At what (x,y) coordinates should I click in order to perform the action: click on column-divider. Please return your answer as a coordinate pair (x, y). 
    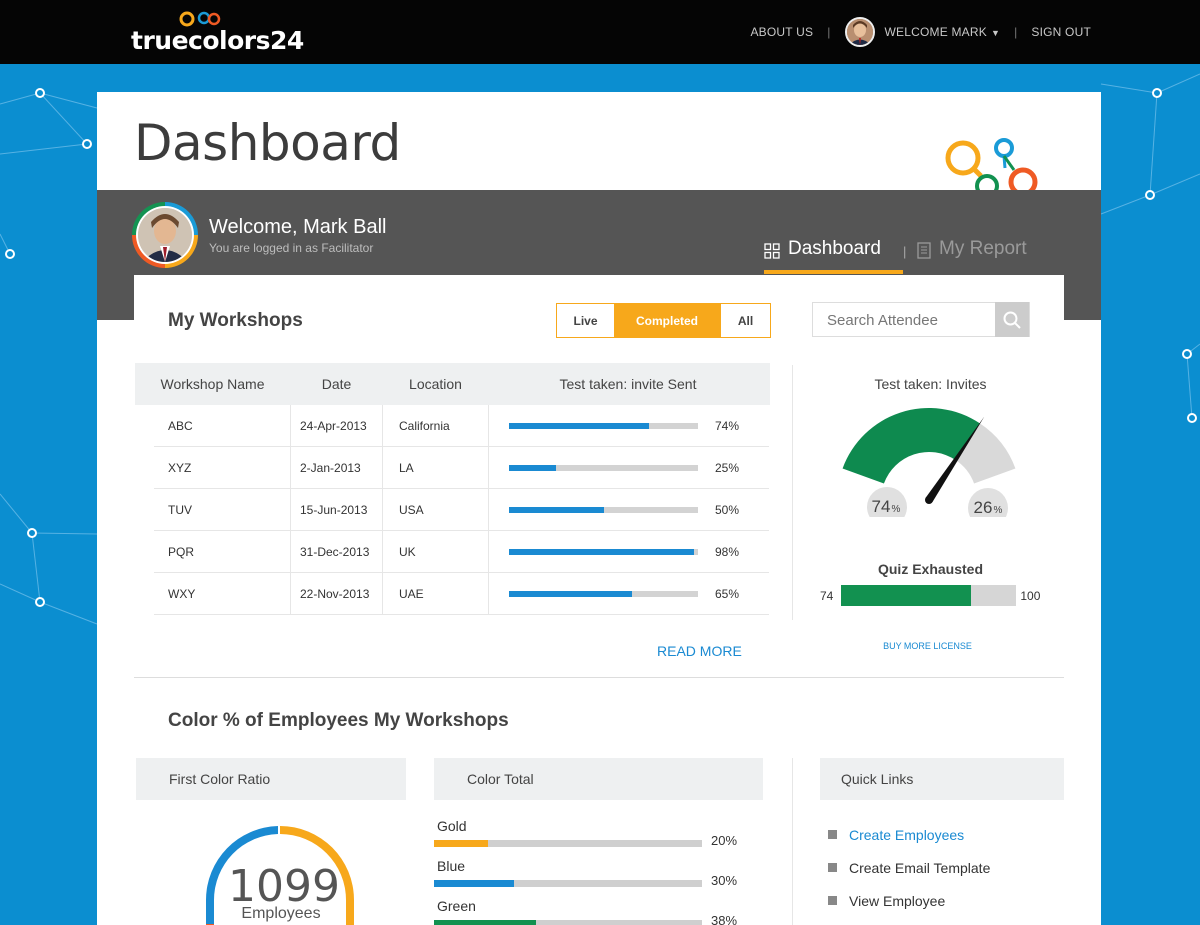
    Looking at the image, I should click on (792, 492).